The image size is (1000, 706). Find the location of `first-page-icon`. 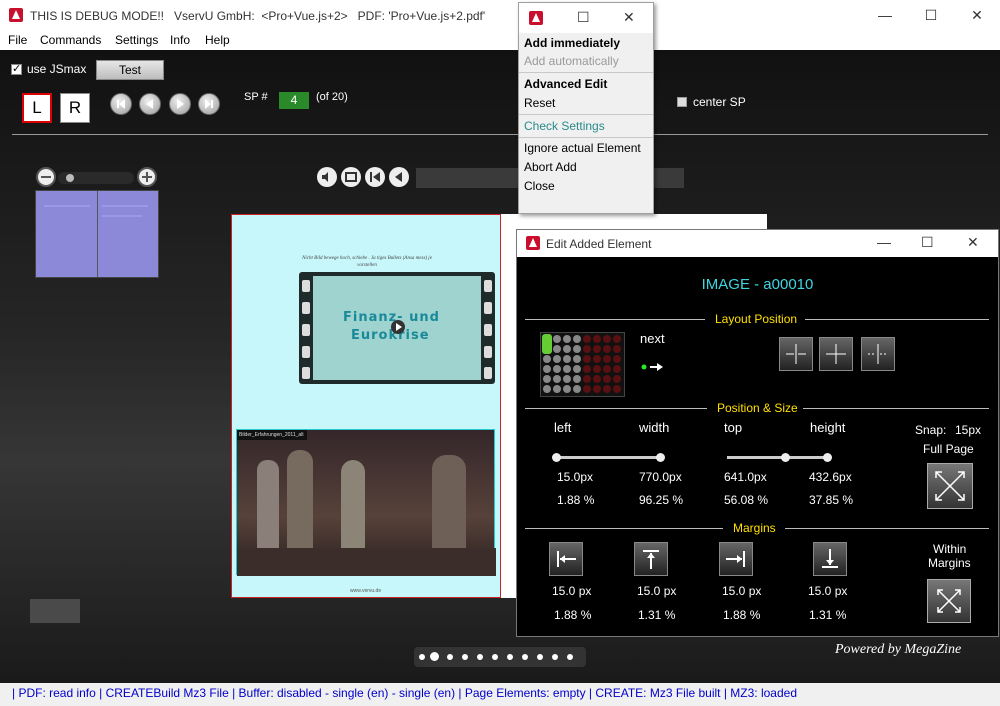

first-page-icon is located at coordinates (121, 104).